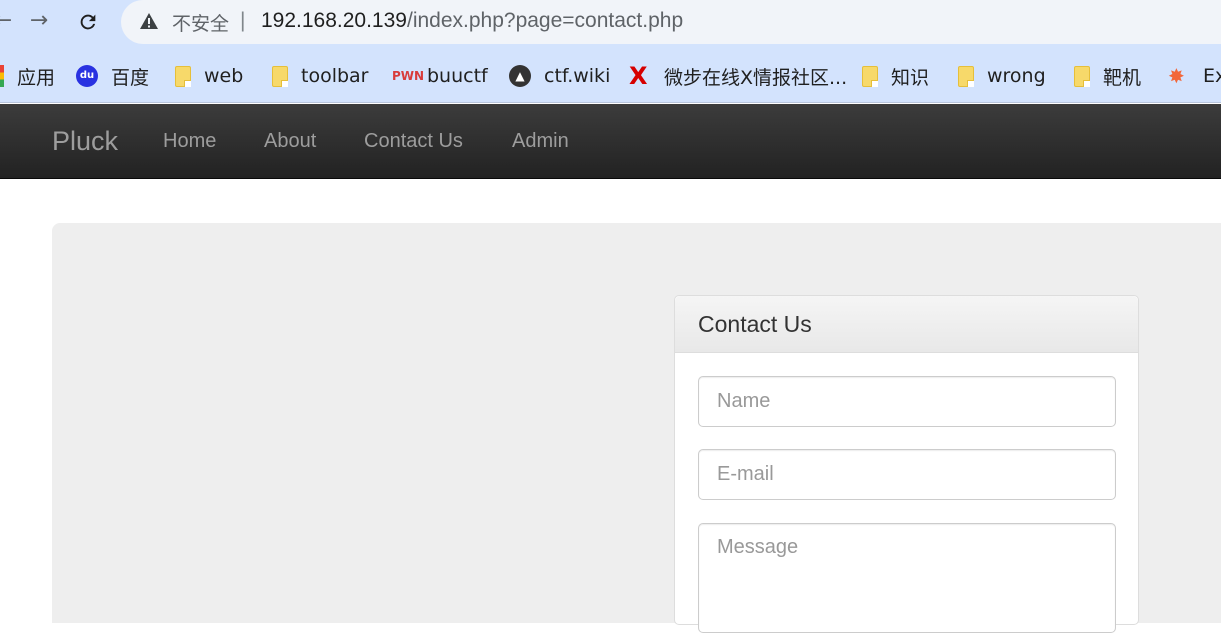 Image resolution: width=1221 pixels, height=633 pixels. I want to click on security-label: 不安全, so click(200, 22).